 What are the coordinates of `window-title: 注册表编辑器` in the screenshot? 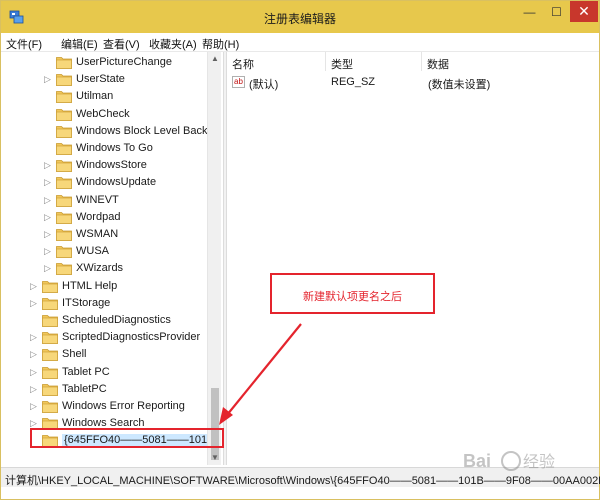 It's located at (299, 19).